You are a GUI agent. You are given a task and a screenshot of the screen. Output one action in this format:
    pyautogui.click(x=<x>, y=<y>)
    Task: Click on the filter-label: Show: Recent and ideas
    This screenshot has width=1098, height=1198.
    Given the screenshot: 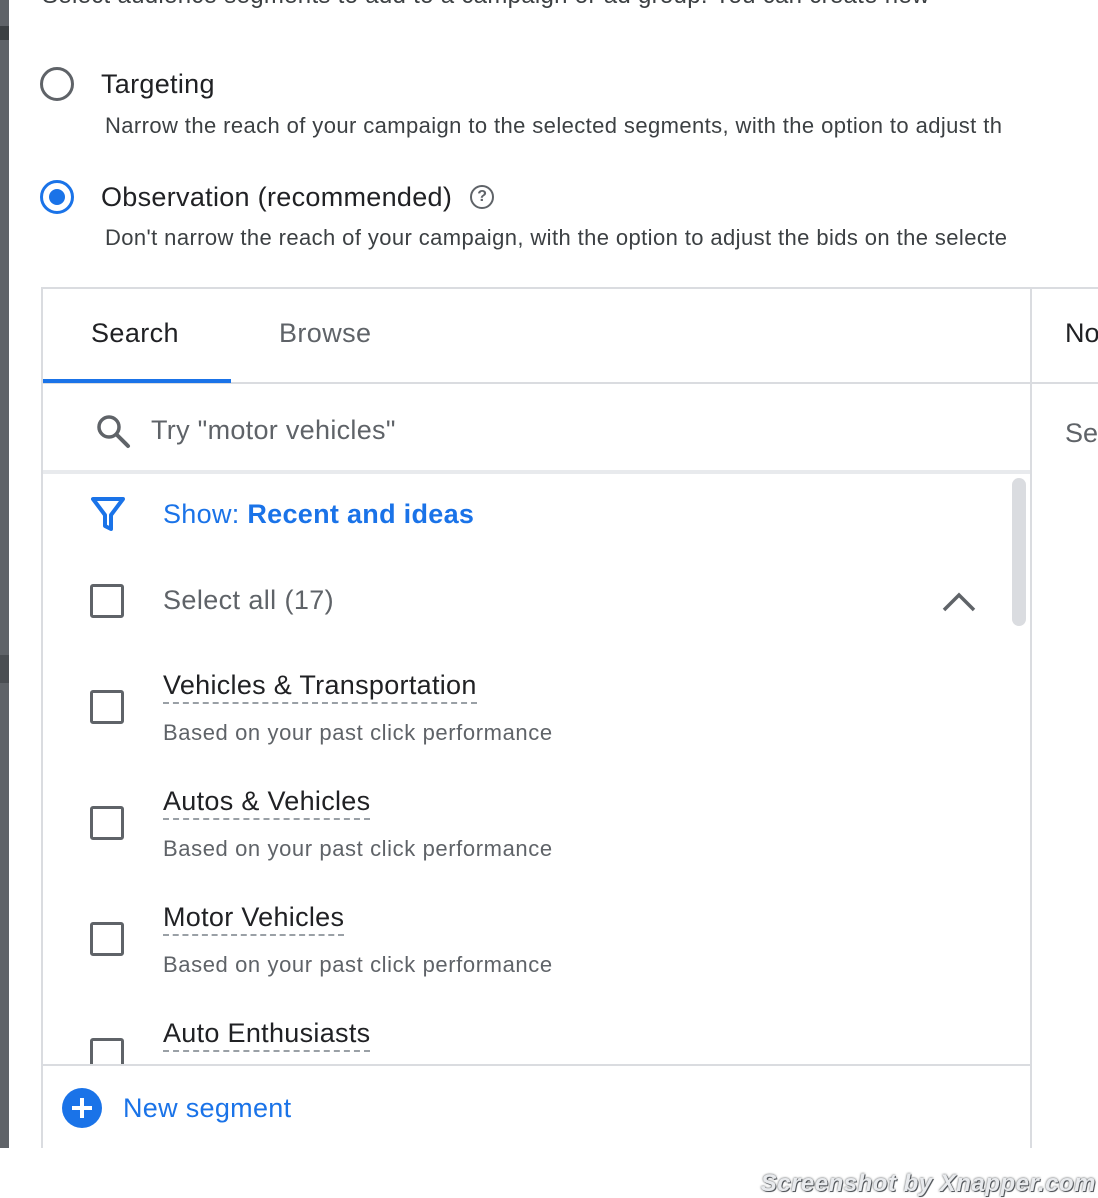 What is the action you would take?
    pyautogui.click(x=318, y=514)
    